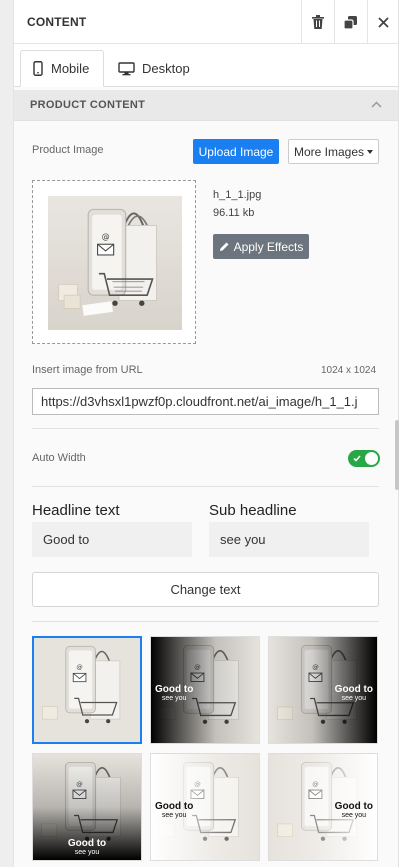 This screenshot has width=400, height=867. Describe the element at coordinates (206, 22) in the screenshot. I see `panel-header: CONTENT` at that location.